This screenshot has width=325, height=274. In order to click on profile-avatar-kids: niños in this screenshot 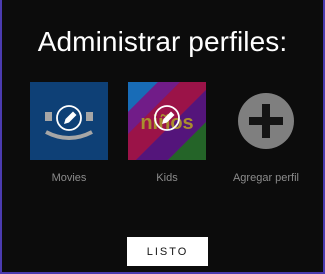, I will do `click(167, 121)`.